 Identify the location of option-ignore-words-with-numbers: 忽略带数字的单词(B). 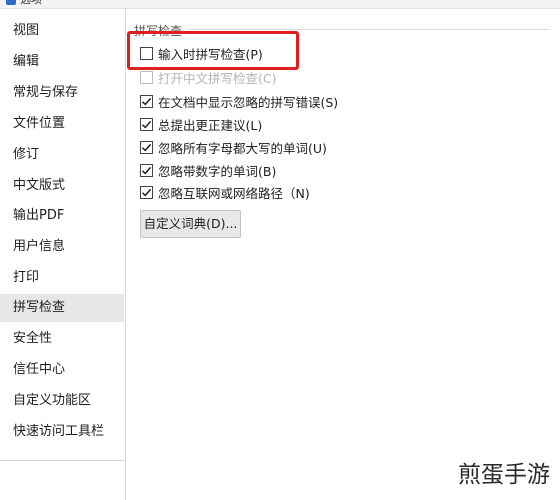
(208, 170).